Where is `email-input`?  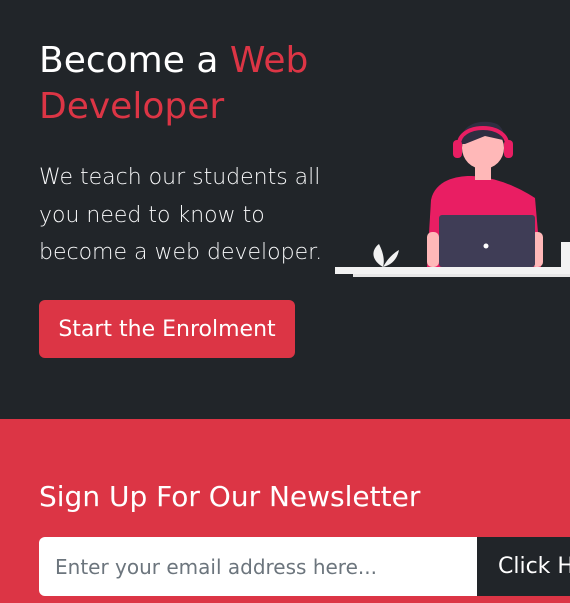
email-input is located at coordinates (258, 566).